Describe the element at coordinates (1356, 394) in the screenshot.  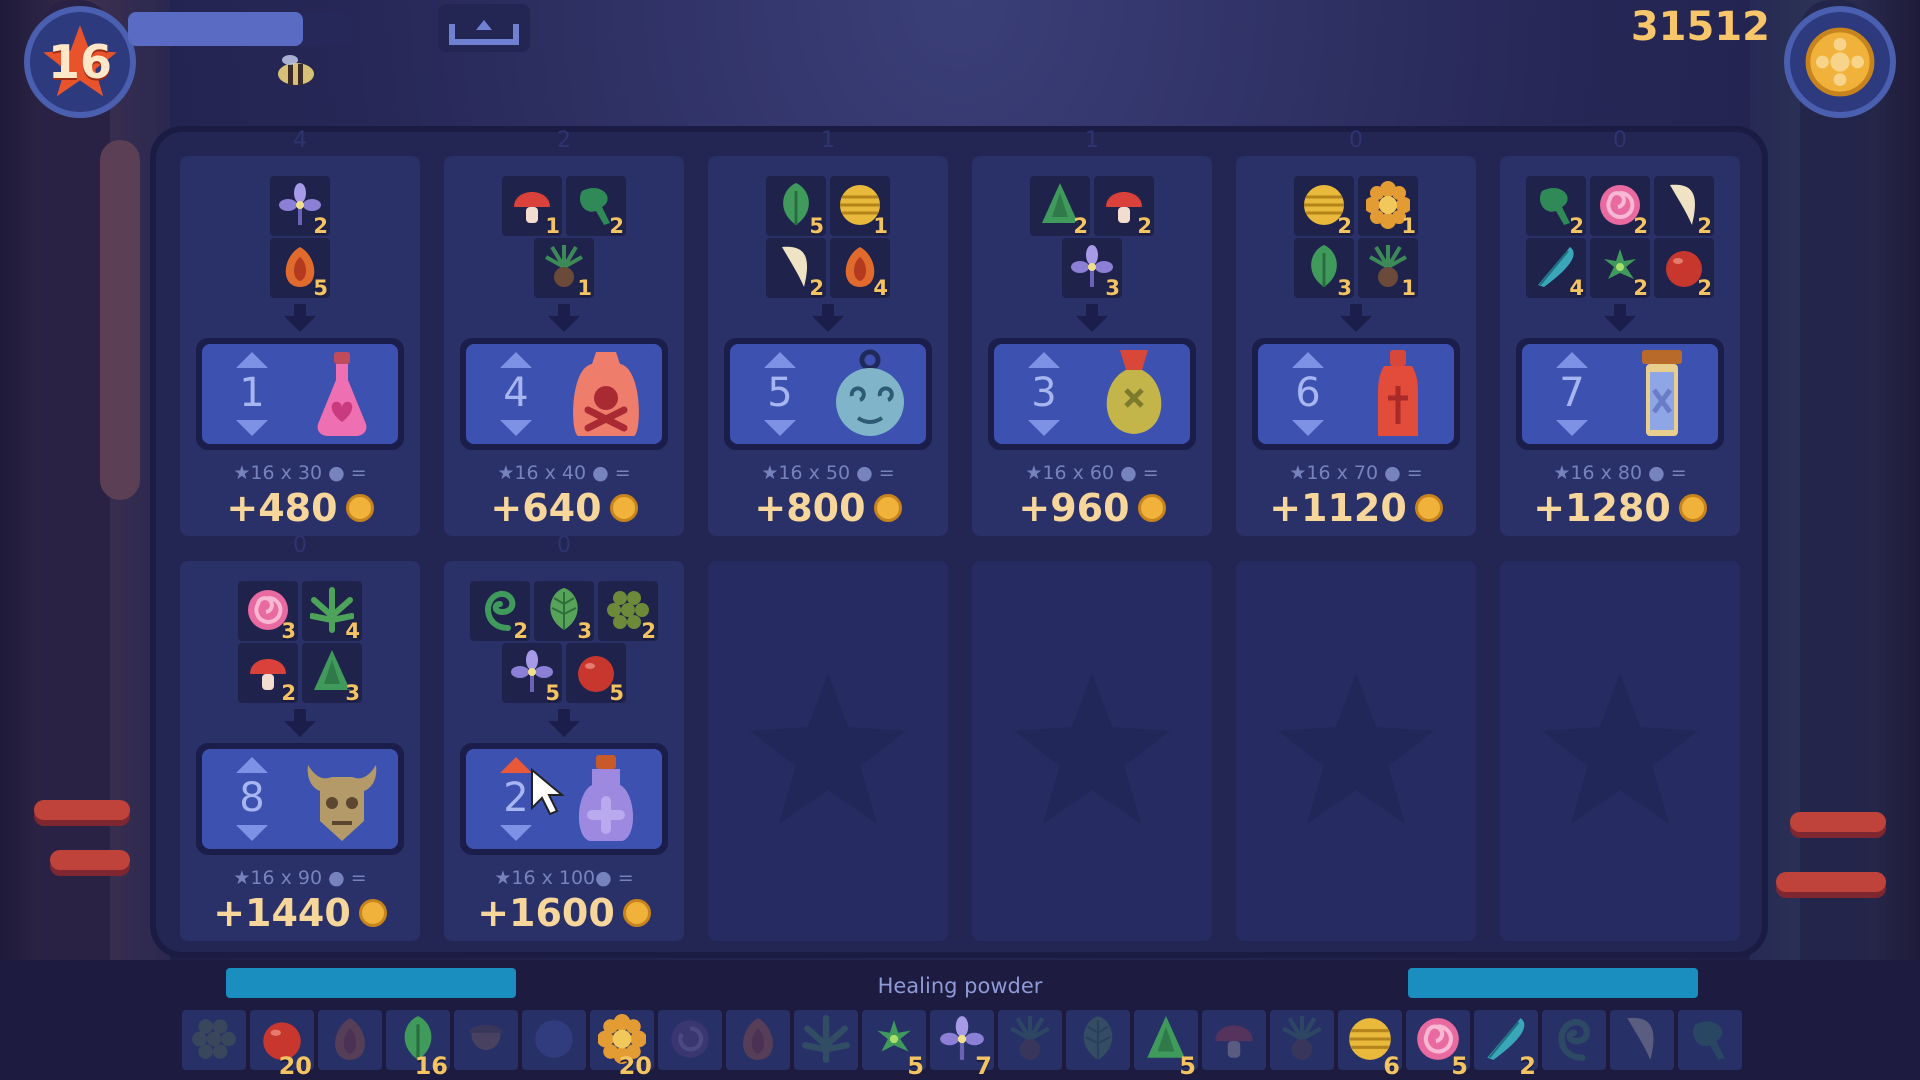
I see `product-box: 6` at that location.